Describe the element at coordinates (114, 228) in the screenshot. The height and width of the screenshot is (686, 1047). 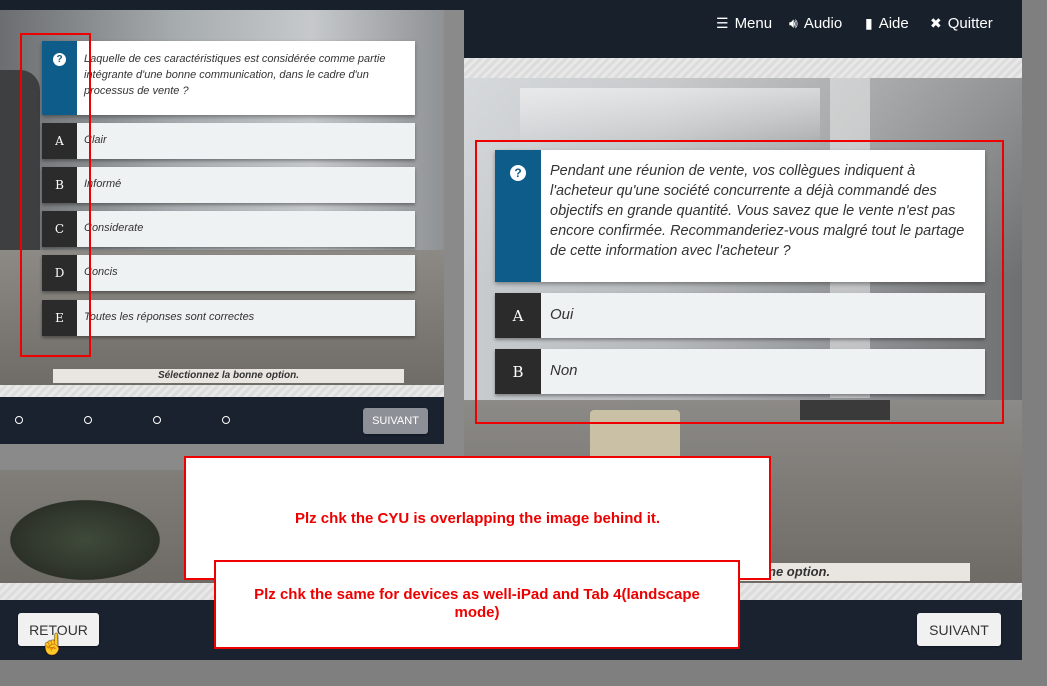
I see `option-label: Considerate` at that location.